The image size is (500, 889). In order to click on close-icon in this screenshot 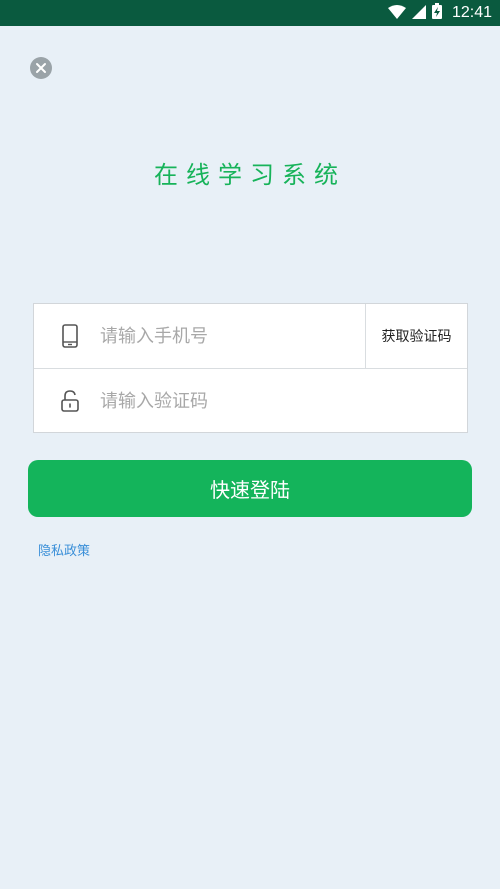, I will do `click(41, 68)`.